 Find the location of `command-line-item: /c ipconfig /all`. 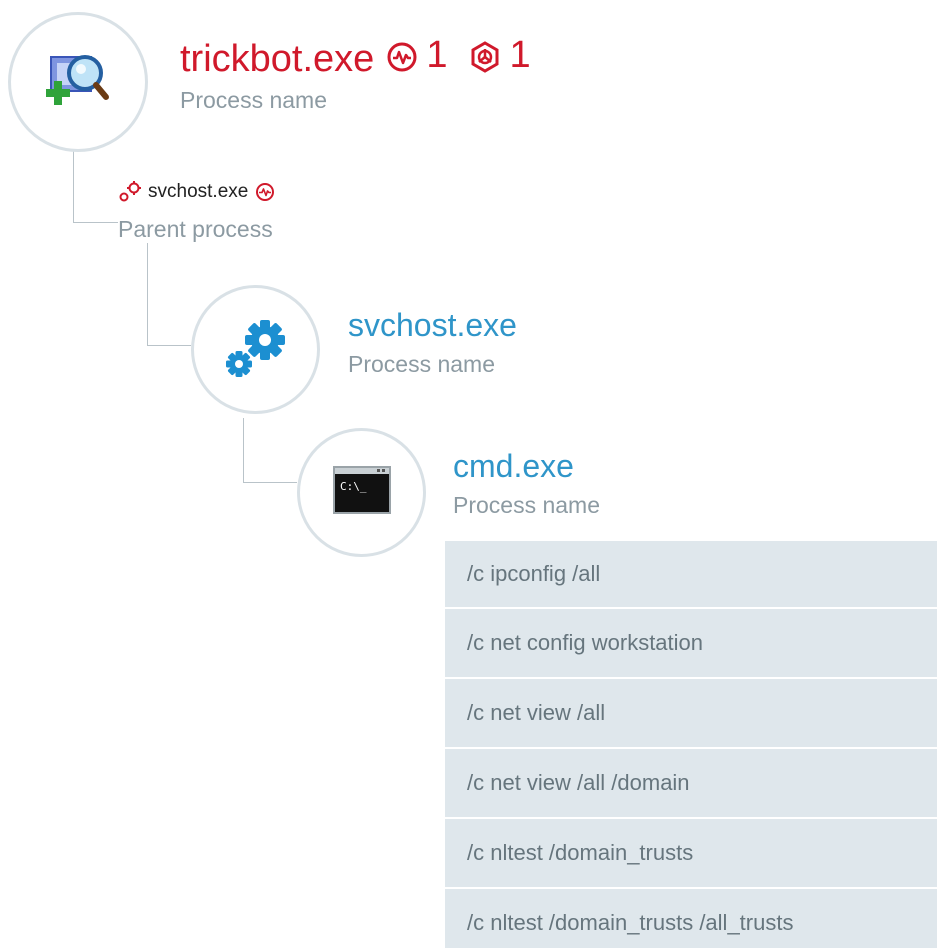

command-line-item: /c ipconfig /all is located at coordinates (691, 575).